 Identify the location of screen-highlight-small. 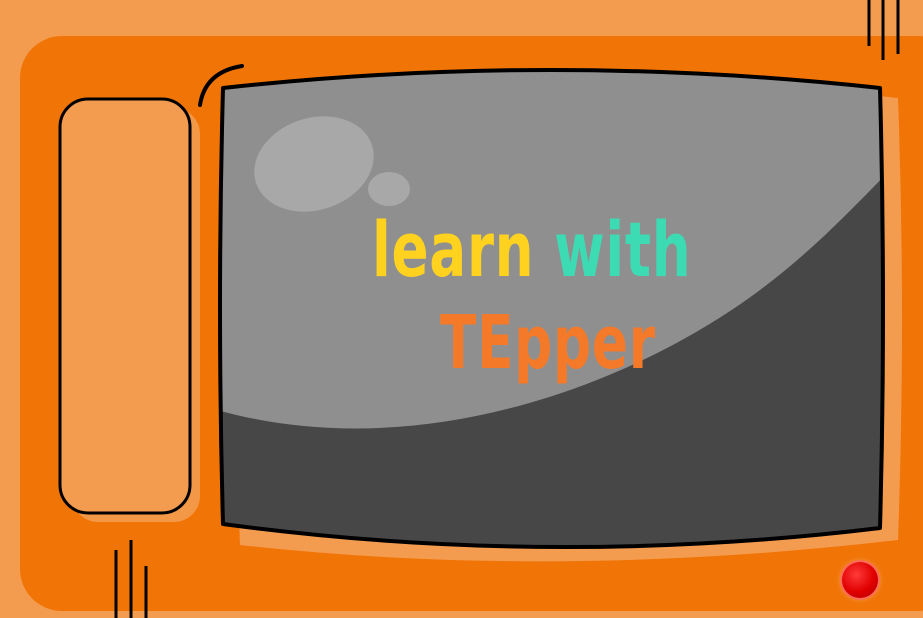
(389, 189).